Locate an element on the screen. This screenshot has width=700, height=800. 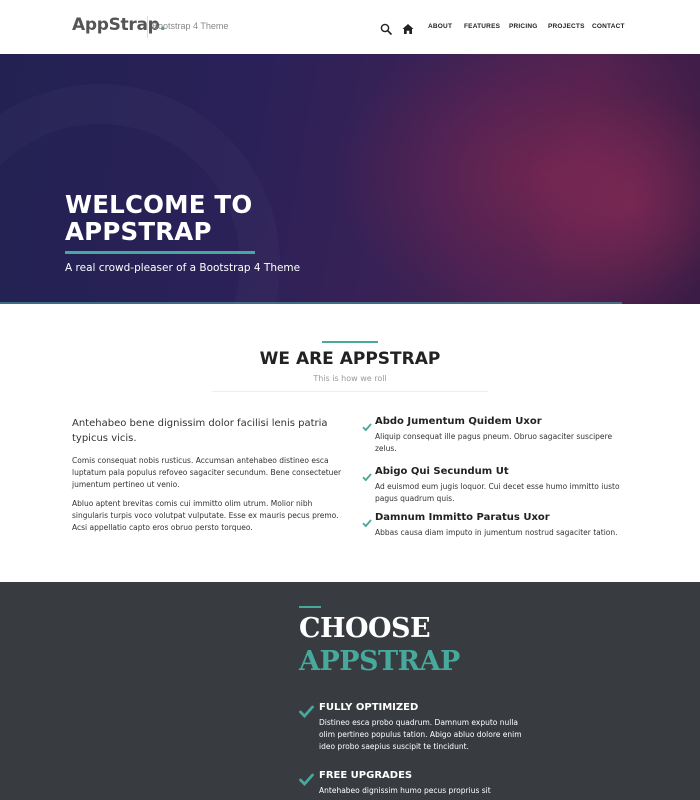
choose-title-accent: APPSTRAP is located at coordinates (379, 661).